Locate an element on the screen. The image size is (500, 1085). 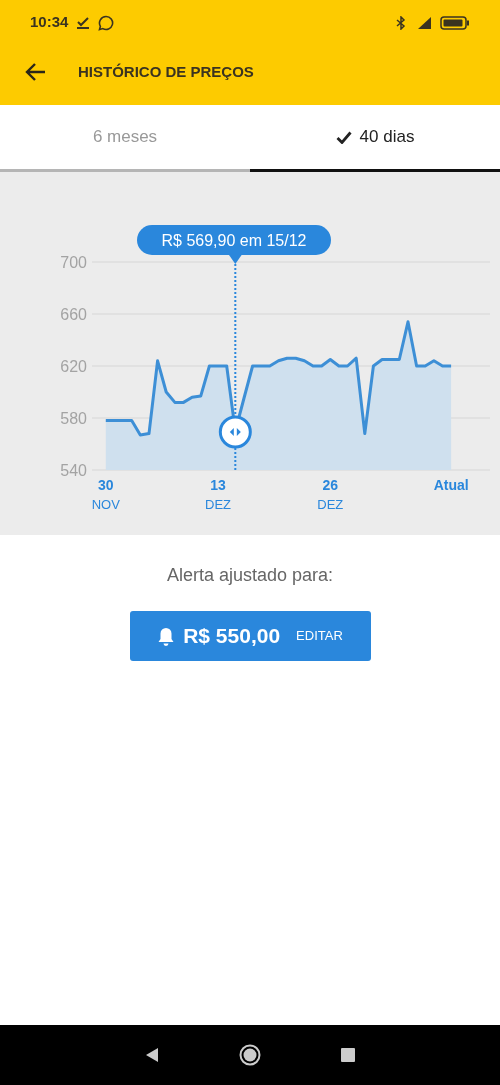
drag-handle-icon is located at coordinates (235, 432).